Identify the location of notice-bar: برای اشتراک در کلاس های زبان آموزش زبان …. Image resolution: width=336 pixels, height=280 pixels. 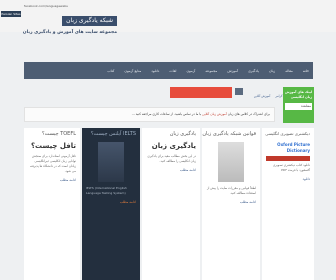
(149, 114).